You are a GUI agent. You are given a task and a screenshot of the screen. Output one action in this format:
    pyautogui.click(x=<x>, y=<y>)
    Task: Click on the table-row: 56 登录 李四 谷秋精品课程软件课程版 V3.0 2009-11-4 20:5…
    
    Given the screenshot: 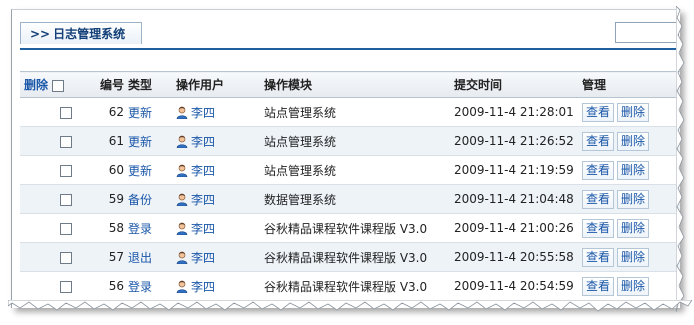 What is the action you would take?
    pyautogui.click(x=350, y=286)
    